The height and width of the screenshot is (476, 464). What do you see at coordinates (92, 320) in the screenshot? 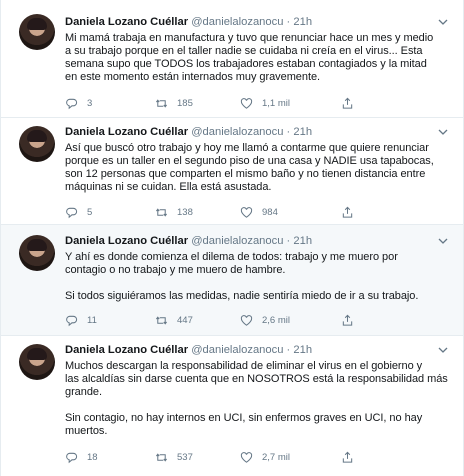
I see `reply-count: 11` at bounding box center [92, 320].